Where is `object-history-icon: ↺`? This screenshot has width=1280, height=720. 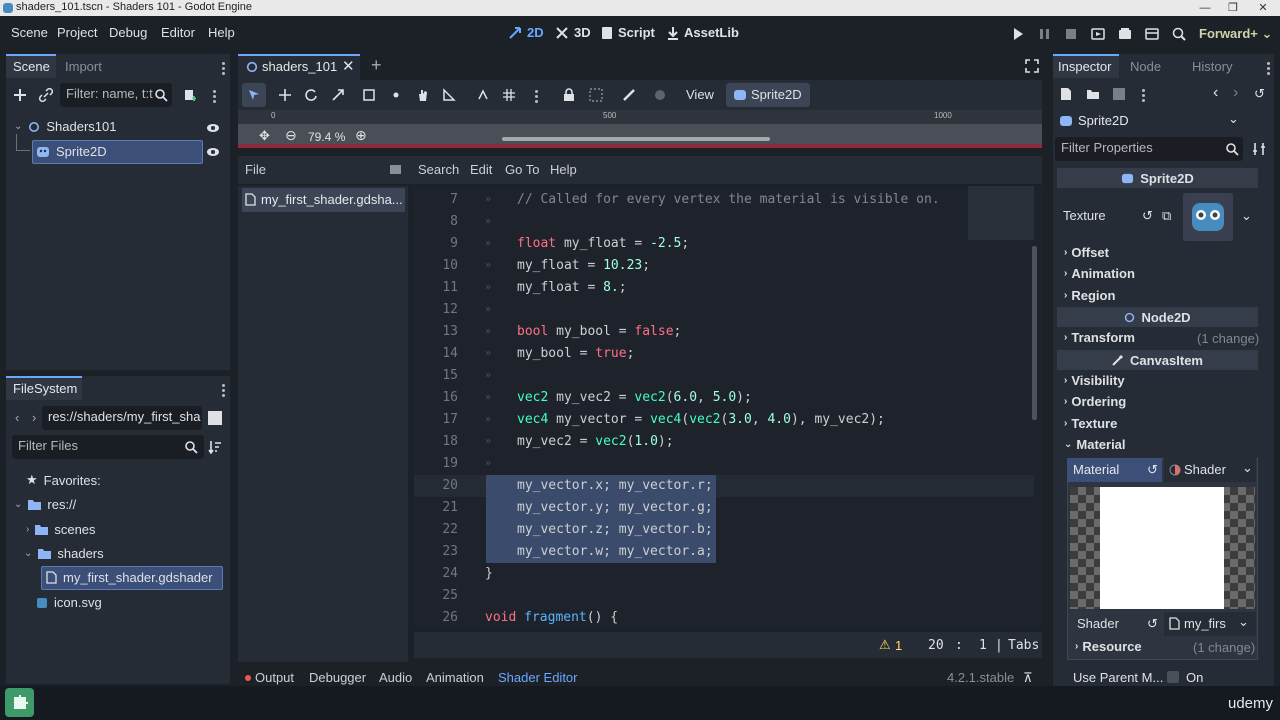
object-history-icon: ↺ is located at coordinates (1259, 94).